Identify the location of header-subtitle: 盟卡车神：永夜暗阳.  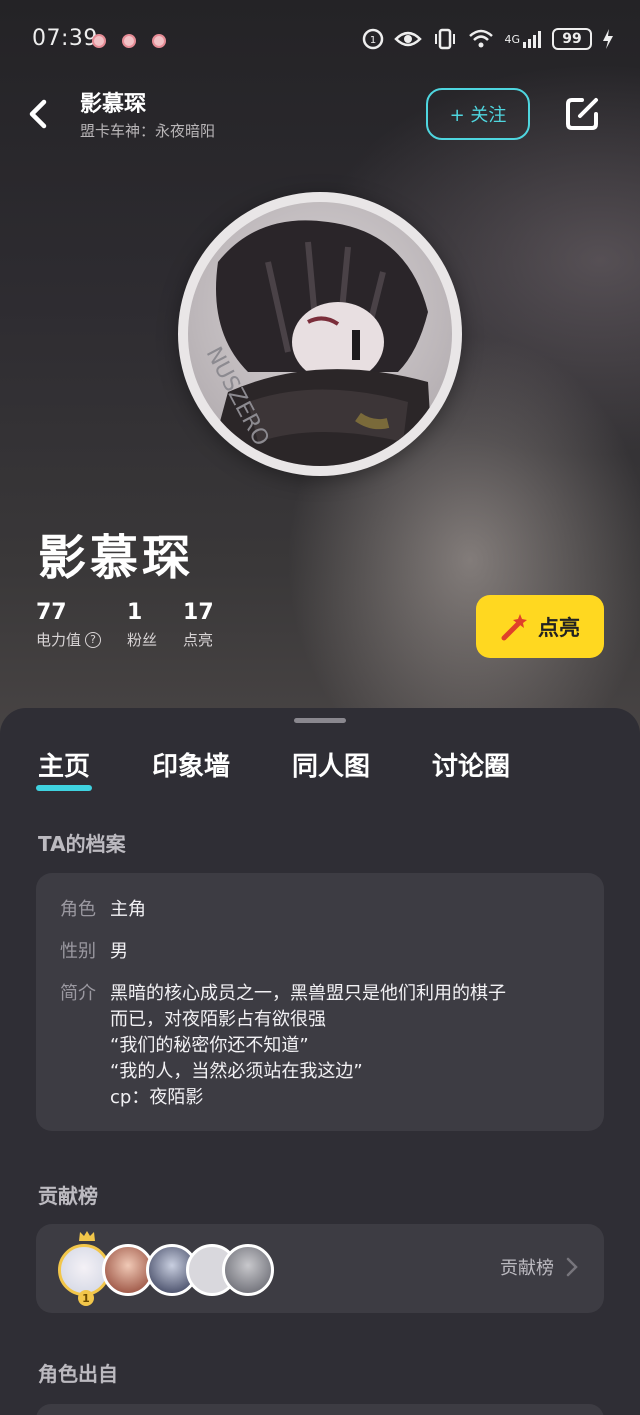
(148, 131).